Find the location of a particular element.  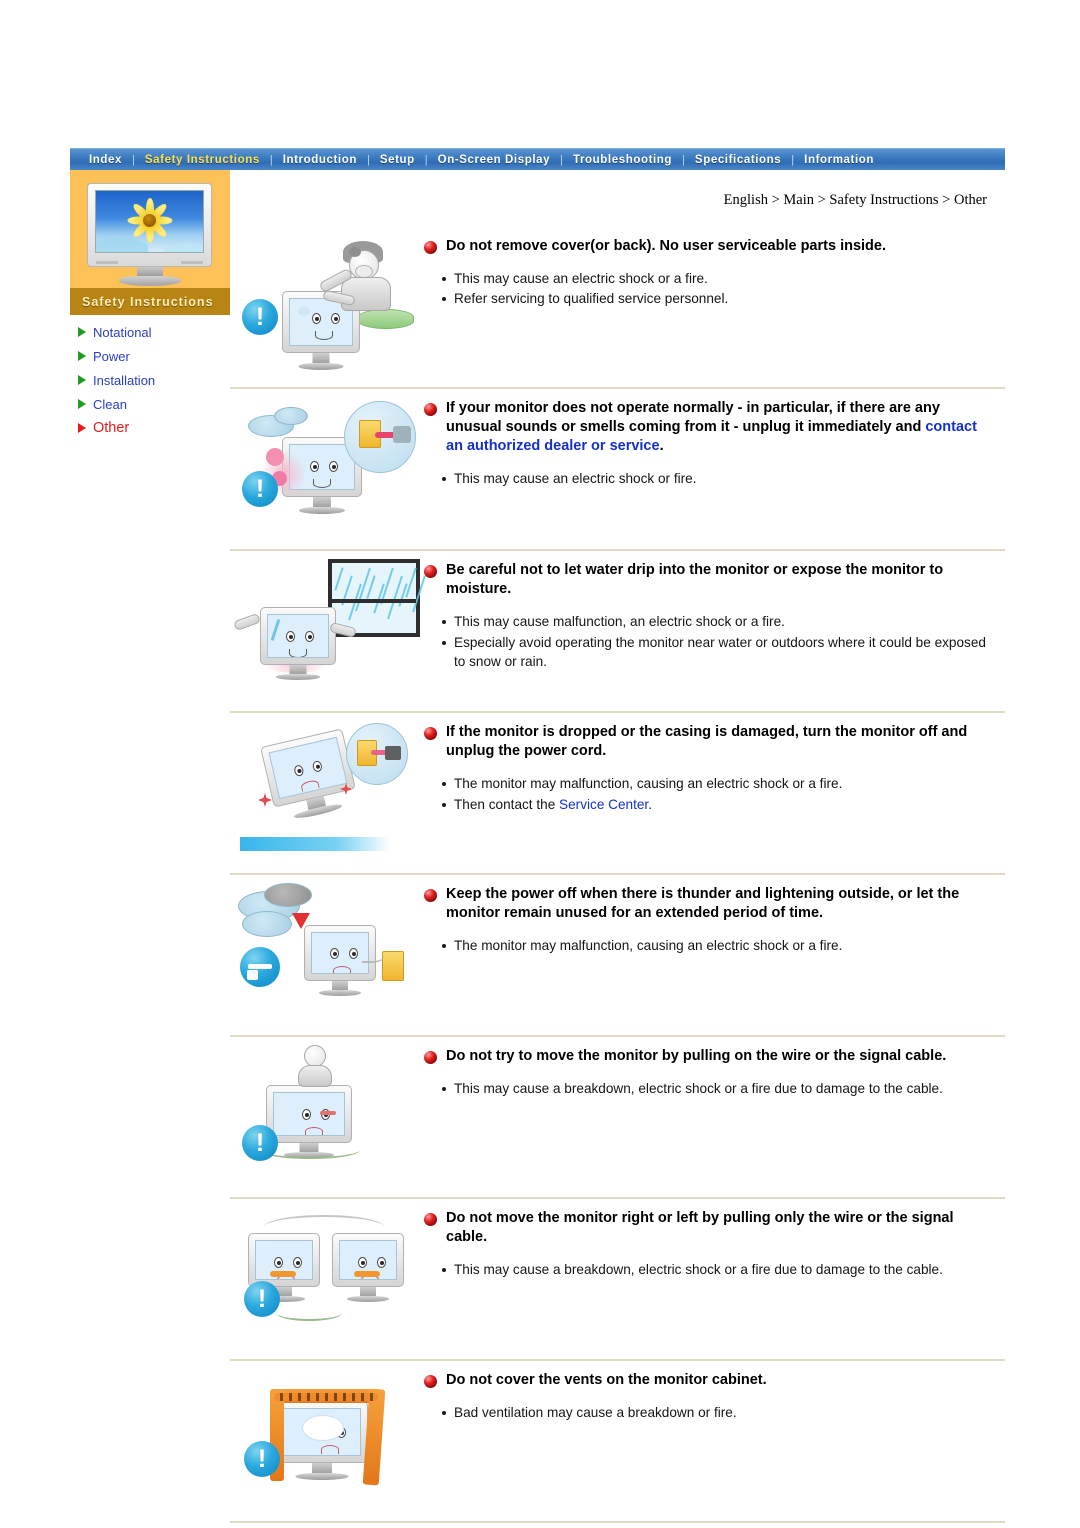

bullet-item: Then contact the Service Center. is located at coordinates (709, 804).